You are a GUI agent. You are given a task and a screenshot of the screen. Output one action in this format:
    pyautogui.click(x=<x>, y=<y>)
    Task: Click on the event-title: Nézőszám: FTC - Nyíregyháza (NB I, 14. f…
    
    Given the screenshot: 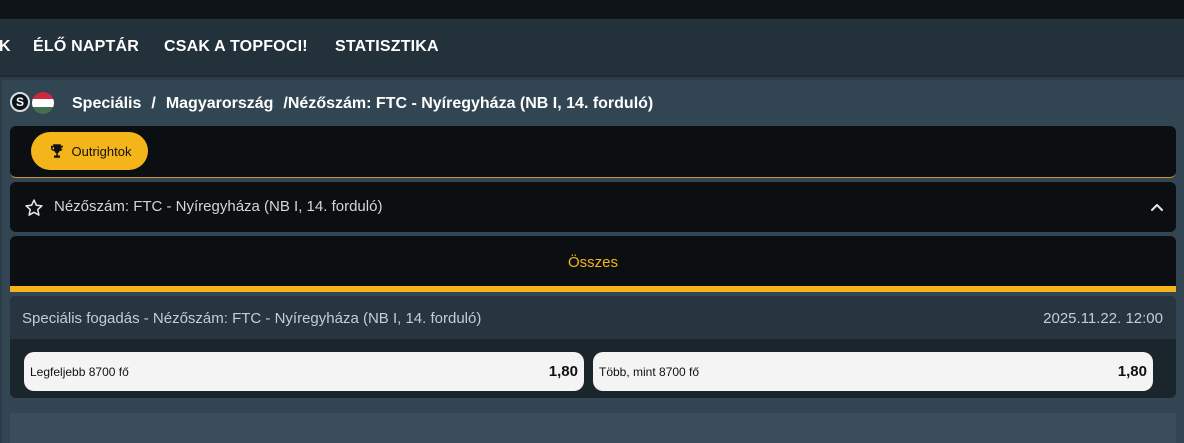 What is the action you would take?
    pyautogui.click(x=218, y=206)
    